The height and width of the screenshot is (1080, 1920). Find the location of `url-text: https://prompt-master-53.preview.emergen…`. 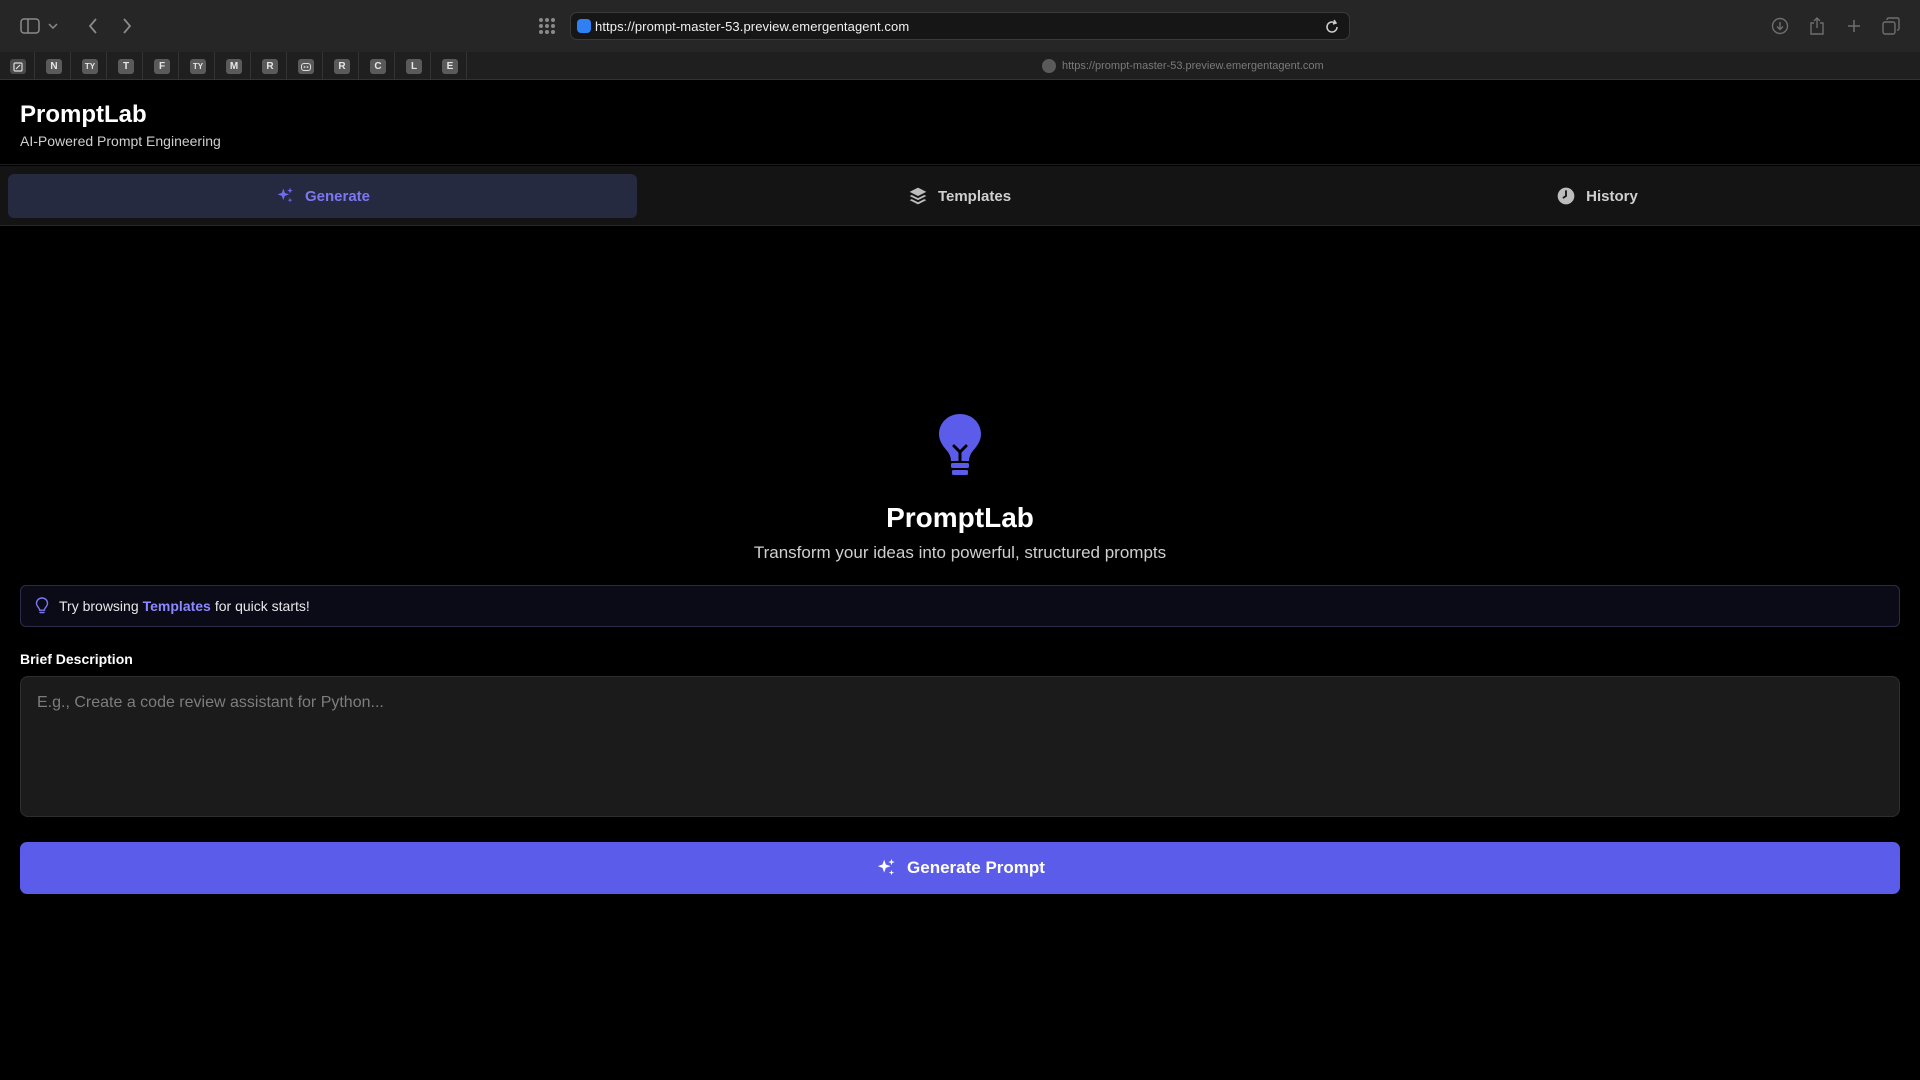

url-text: https://prompt-master-53.preview.emergen… is located at coordinates (752, 26).